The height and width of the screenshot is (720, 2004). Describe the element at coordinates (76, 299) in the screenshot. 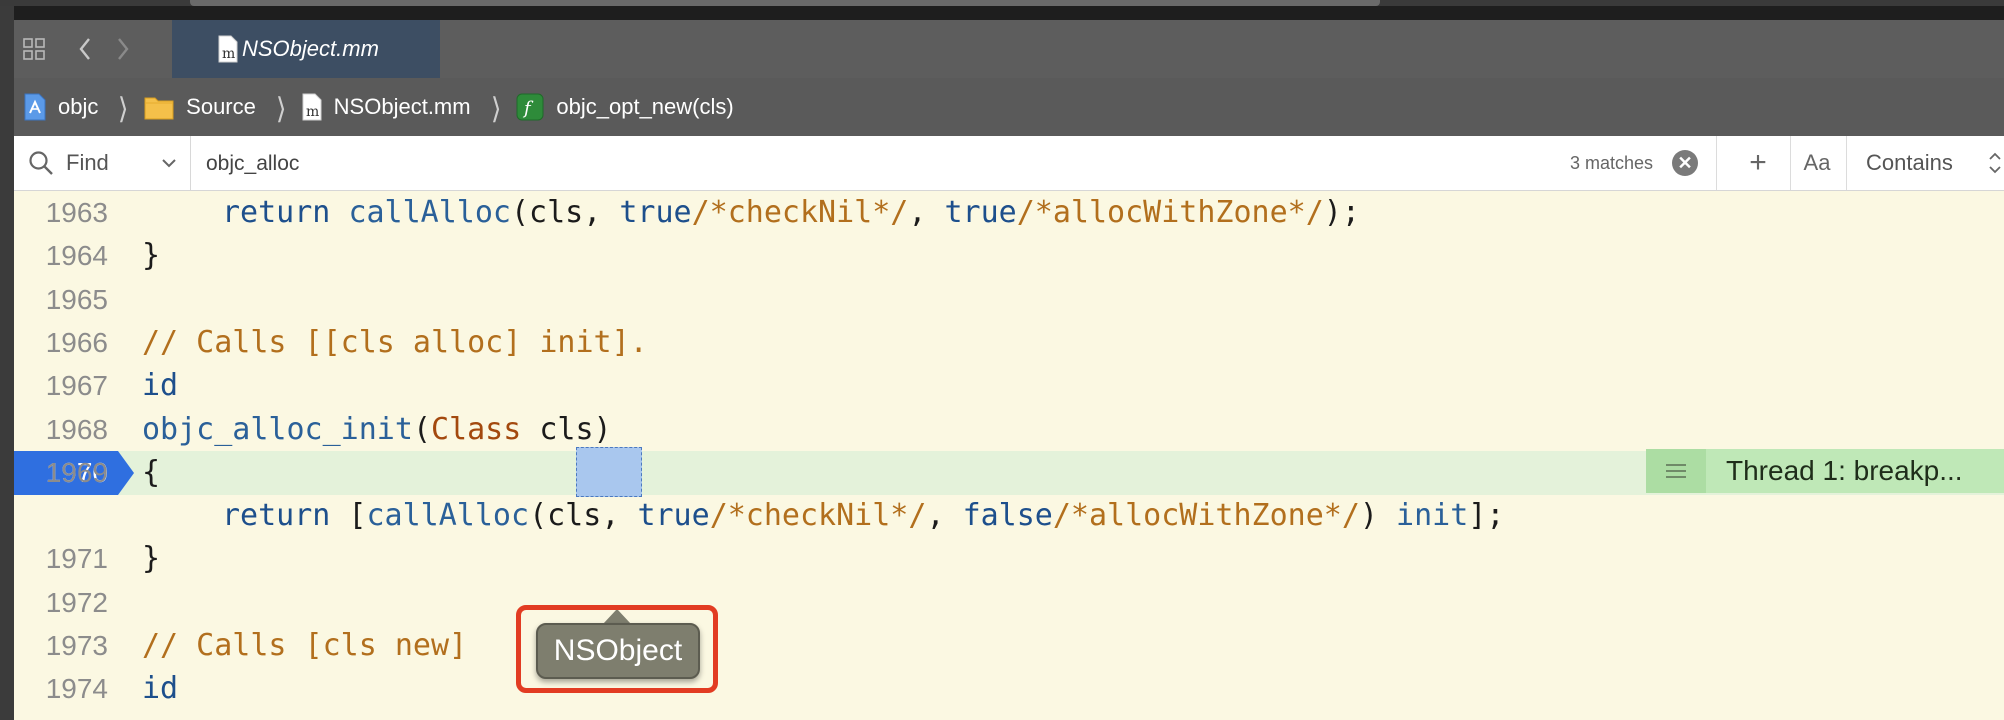

I see `line-number: 1965` at that location.